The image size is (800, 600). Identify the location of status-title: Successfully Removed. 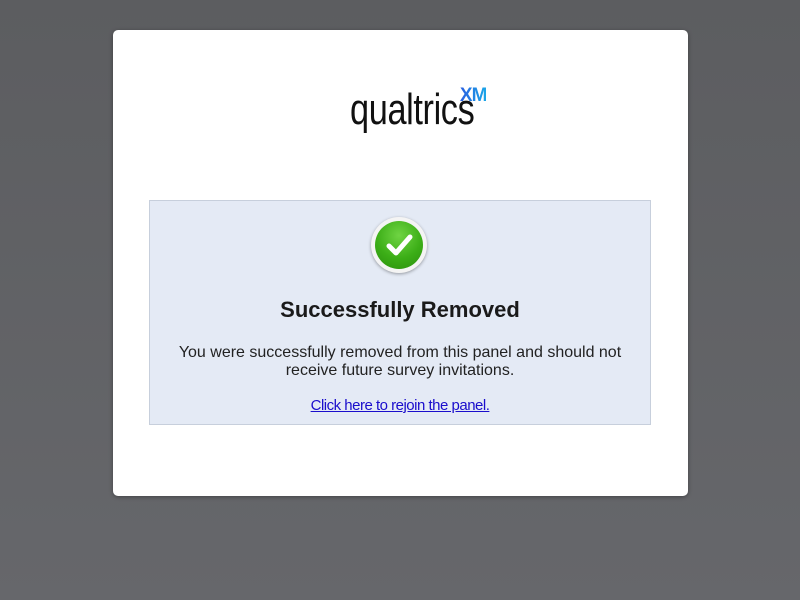
(400, 309).